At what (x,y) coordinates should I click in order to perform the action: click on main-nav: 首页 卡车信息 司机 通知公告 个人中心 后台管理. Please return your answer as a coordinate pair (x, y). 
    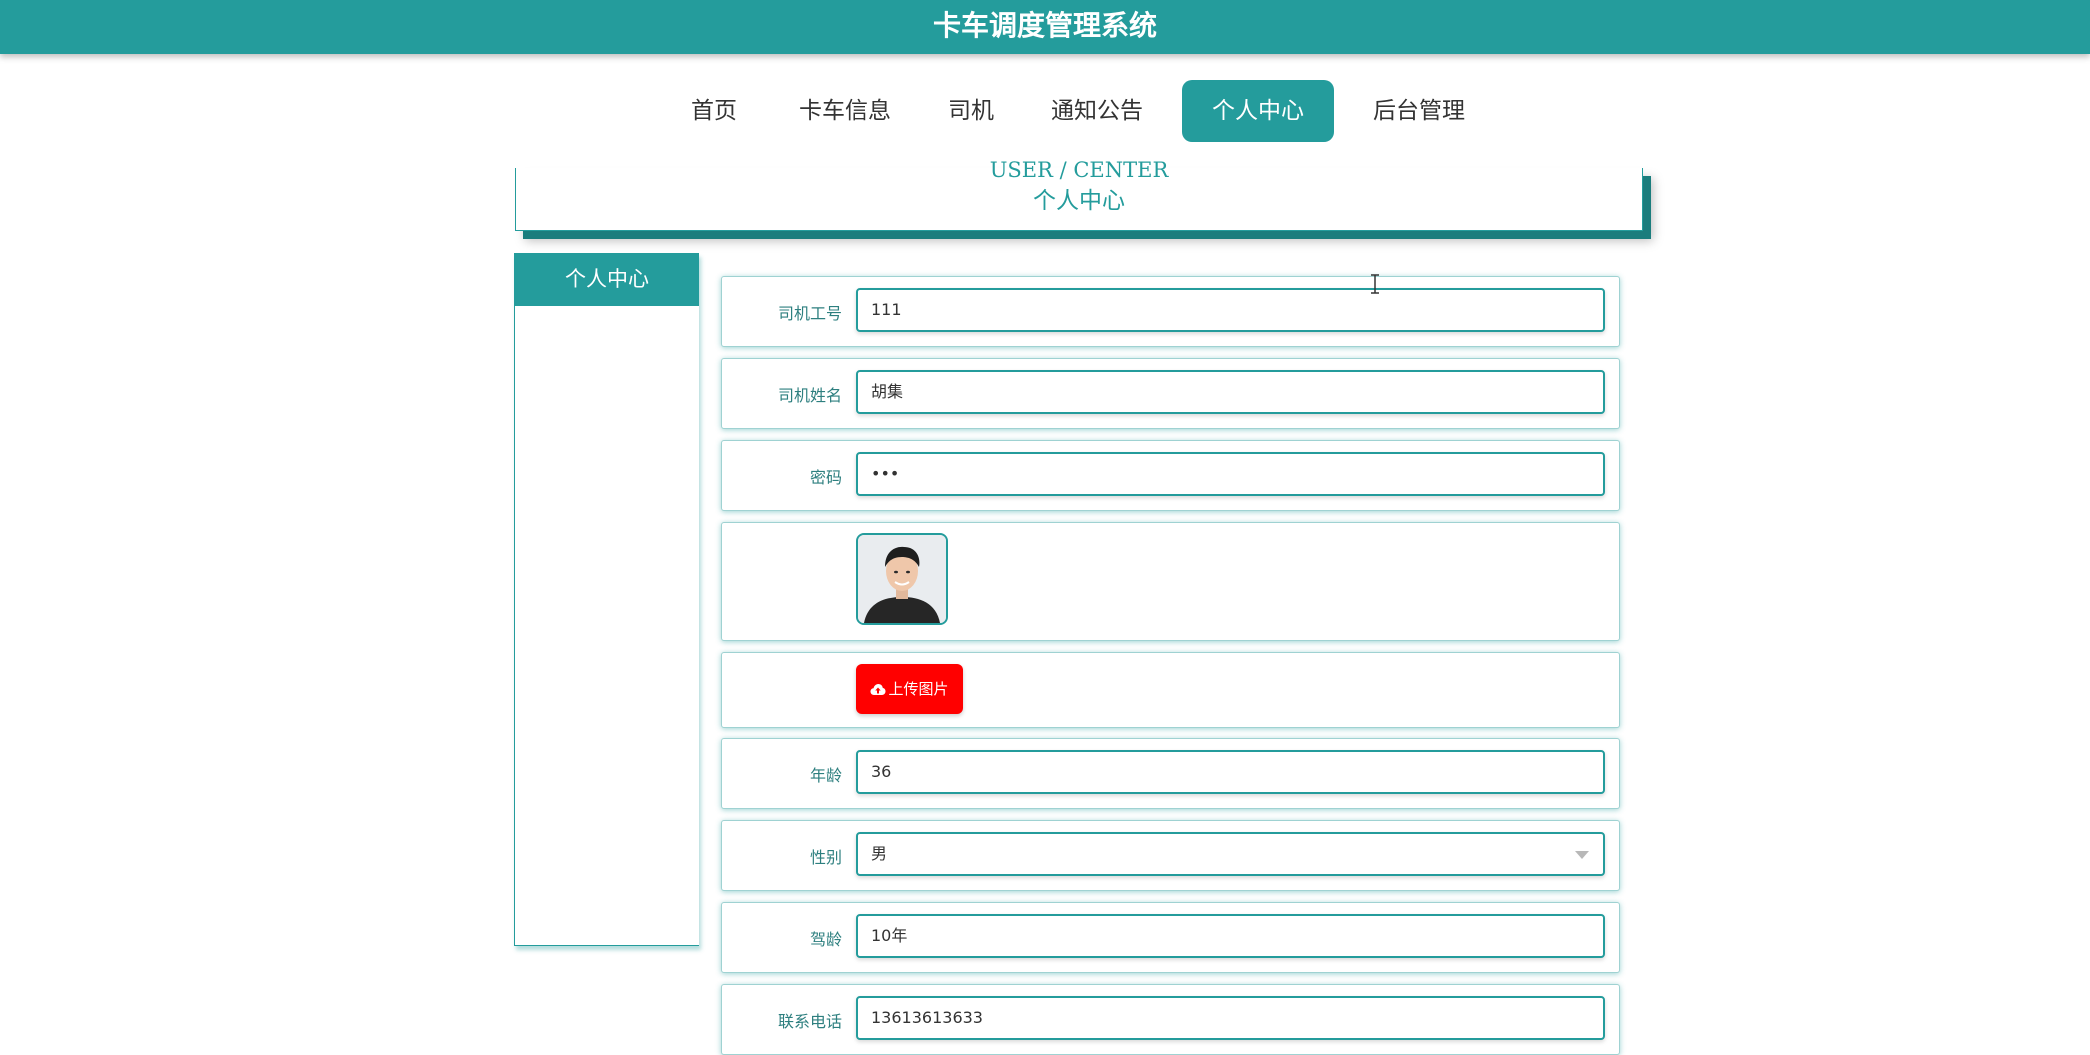
    Looking at the image, I should click on (1045, 111).